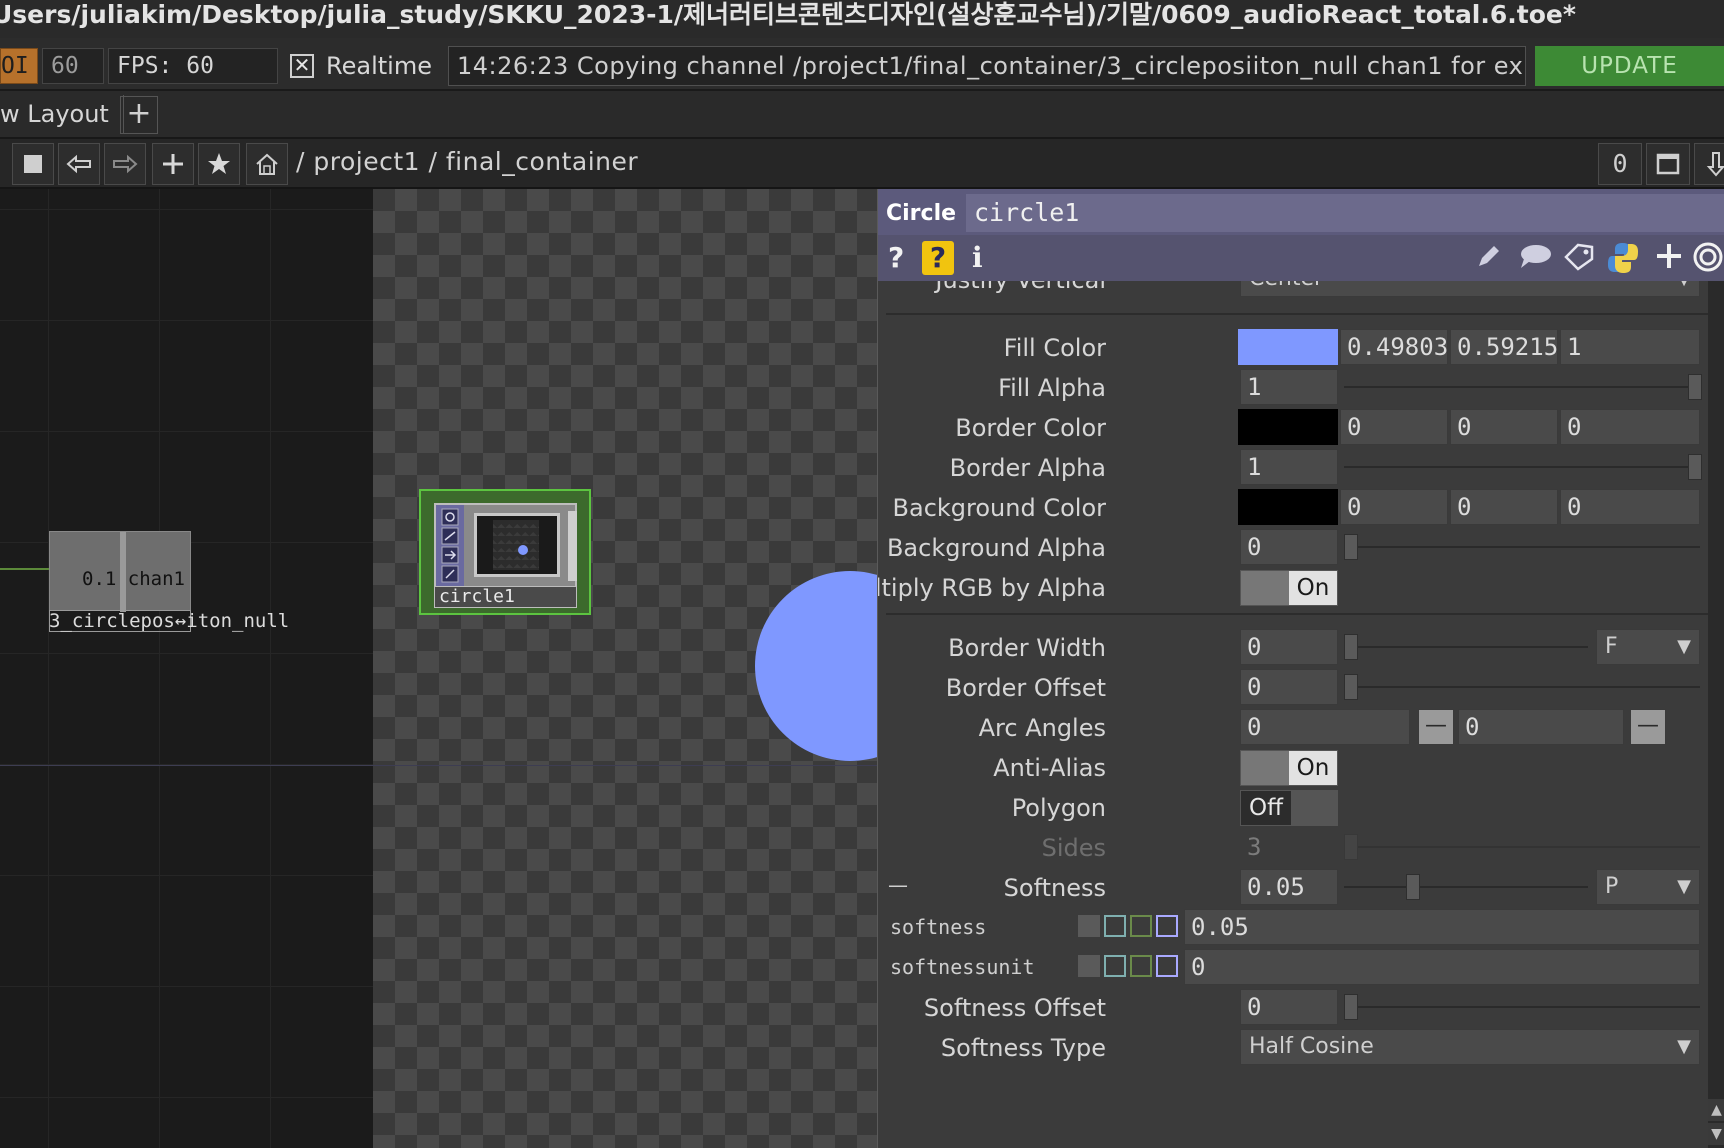  Describe the element at coordinates (816, 666) in the screenshot. I see `circle-preview` at that location.